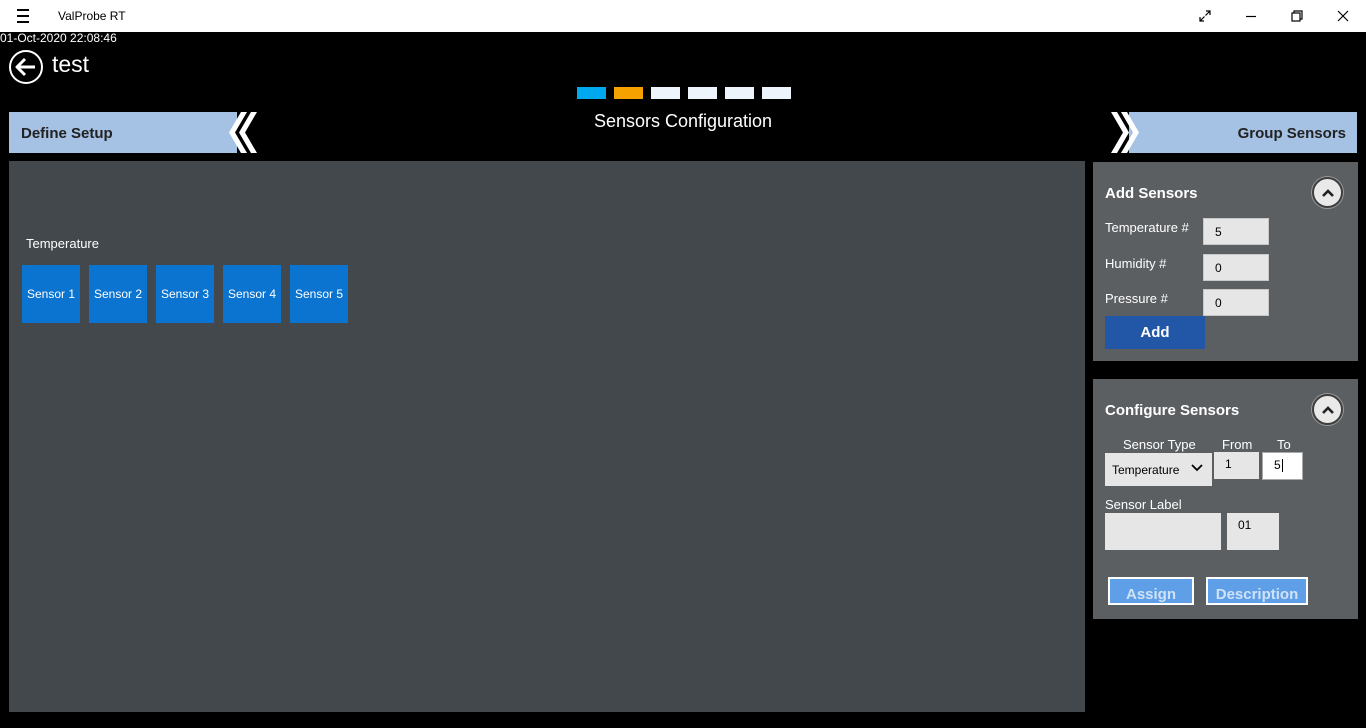  Describe the element at coordinates (1343, 16) in the screenshot. I see `close-icon` at that location.